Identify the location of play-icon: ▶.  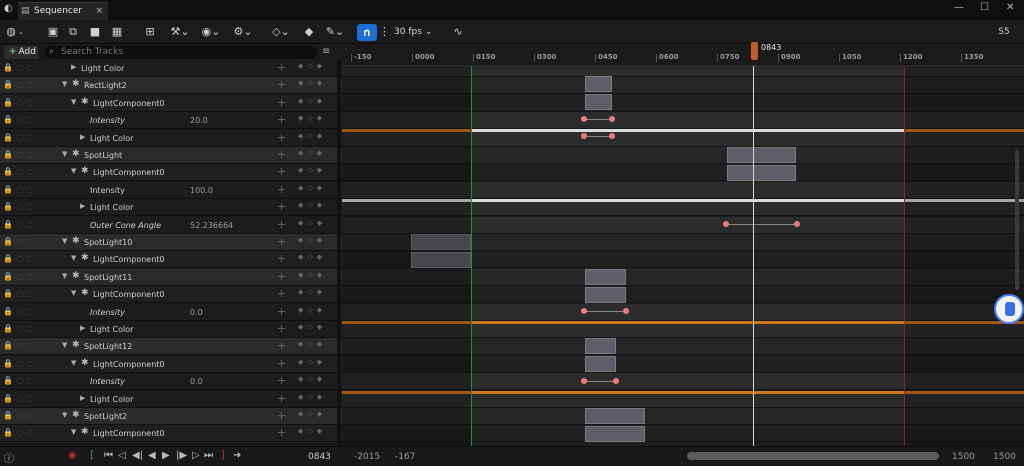
(166, 455).